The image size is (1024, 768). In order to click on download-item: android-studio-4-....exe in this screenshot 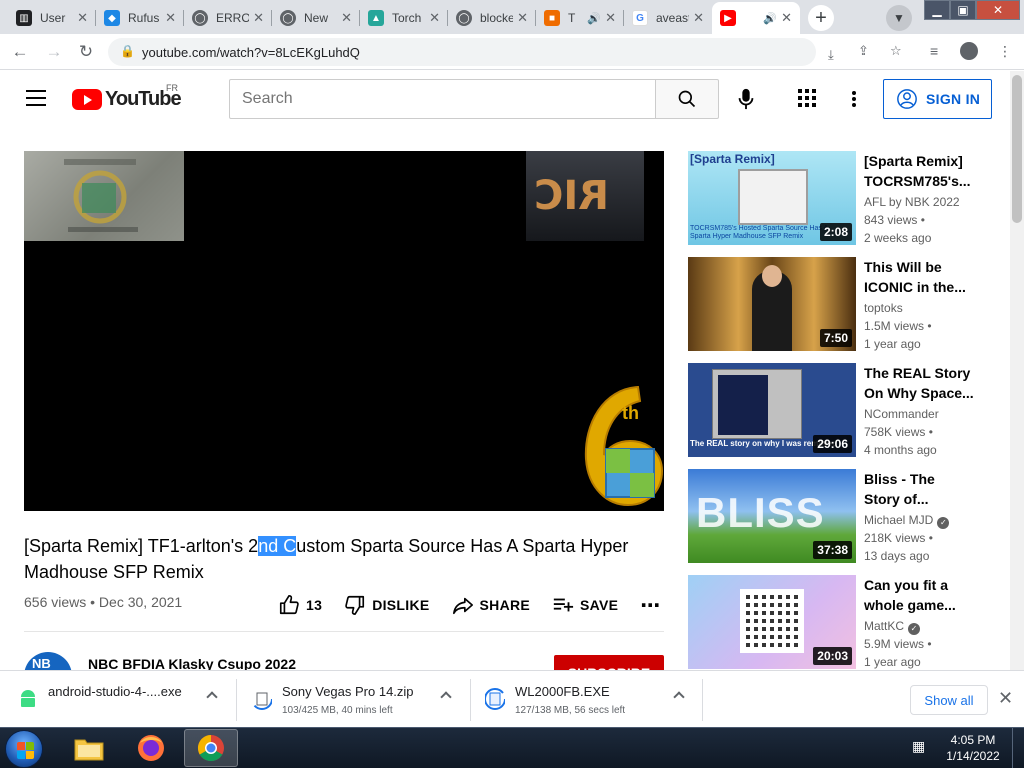, I will do `click(123, 699)`.